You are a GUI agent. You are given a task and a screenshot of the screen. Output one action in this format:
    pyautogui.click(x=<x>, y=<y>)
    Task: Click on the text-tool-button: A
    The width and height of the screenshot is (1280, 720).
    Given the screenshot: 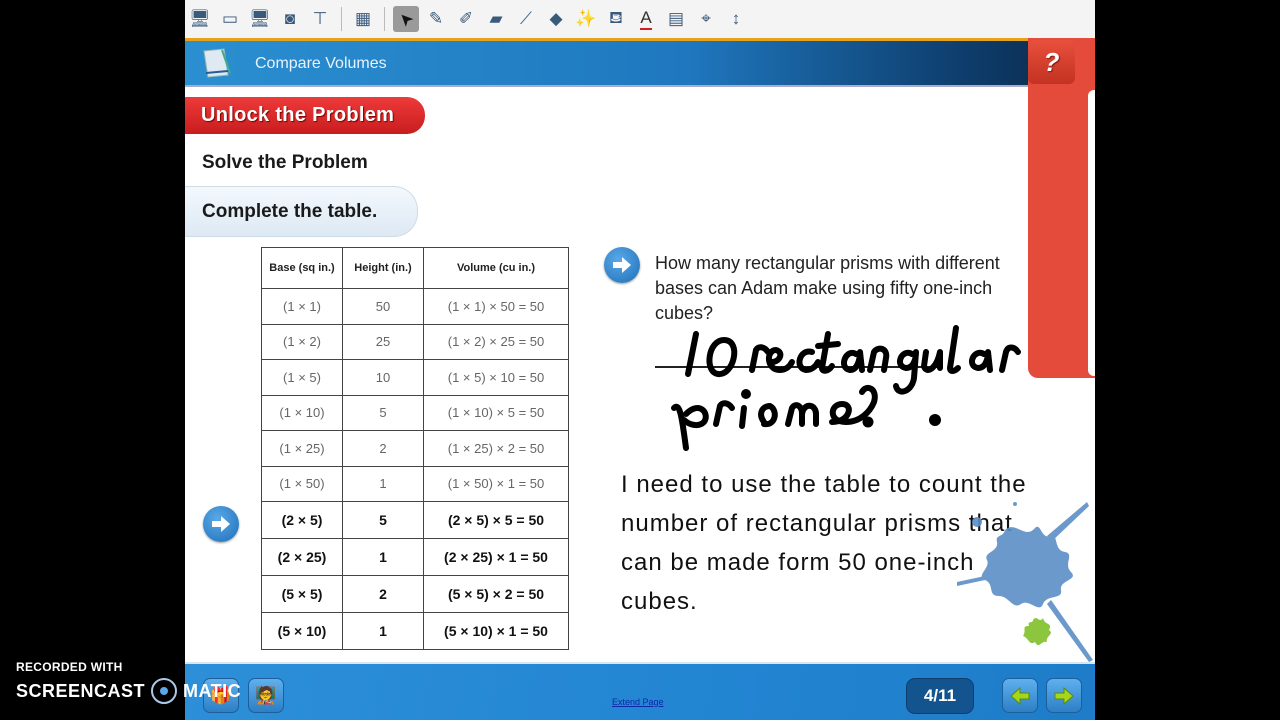 What is the action you would take?
    pyautogui.click(x=646, y=19)
    